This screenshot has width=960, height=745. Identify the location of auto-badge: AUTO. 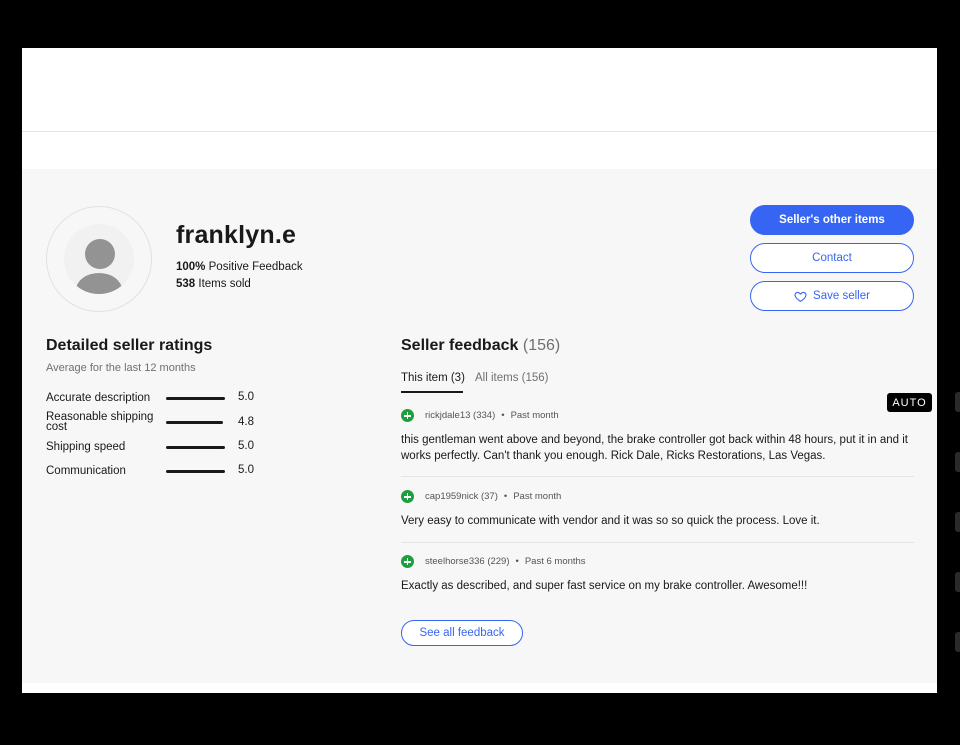
(909, 402).